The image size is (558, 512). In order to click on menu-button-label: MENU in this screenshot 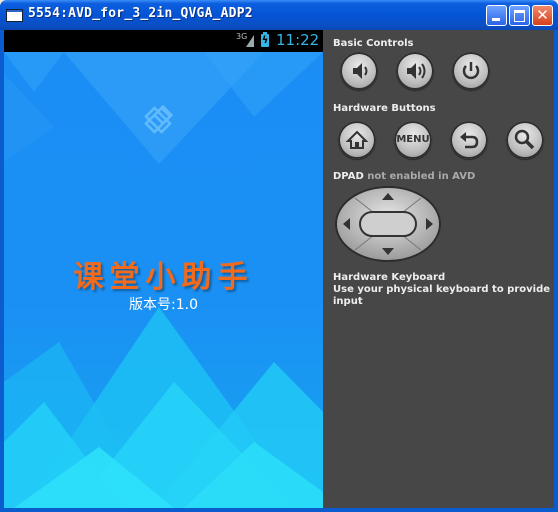, I will do `click(413, 139)`.